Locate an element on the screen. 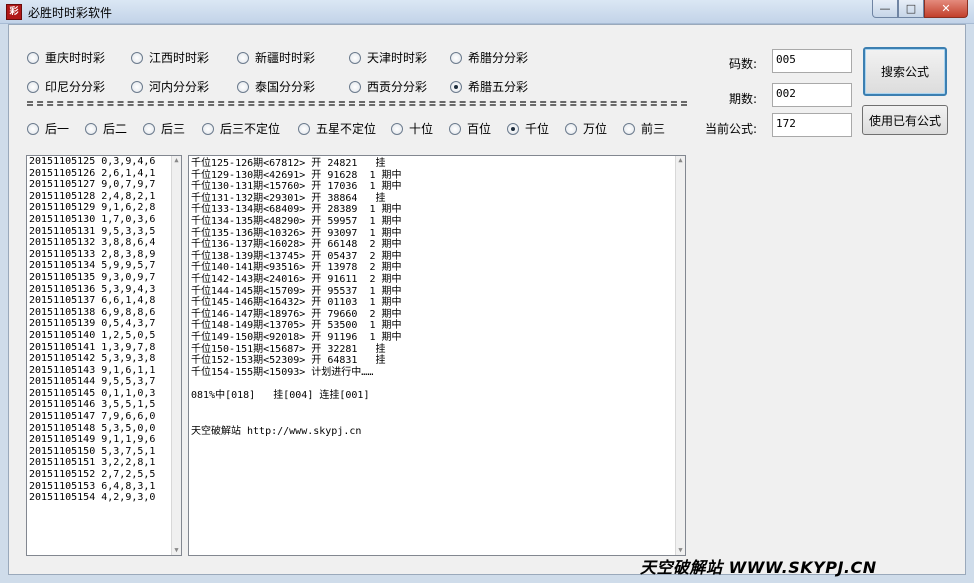 The image size is (974, 583). lottery-radio-7: 河内分分彩 is located at coordinates (170, 86).